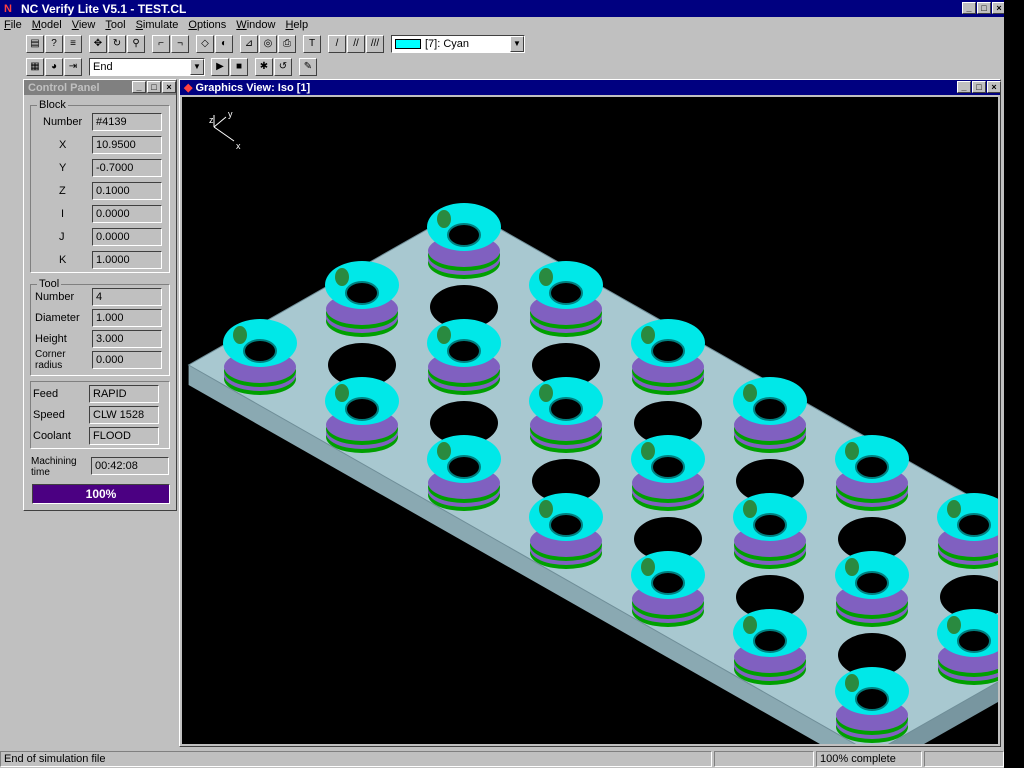 Image resolution: width=1024 pixels, height=768 pixels. Describe the element at coordinates (127, 168) in the screenshot. I see `y-value: -0.7000` at that location.